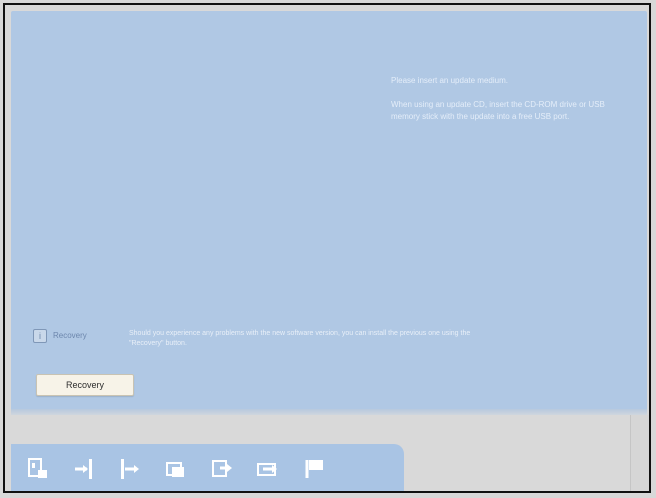 The width and height of the screenshot is (656, 498). I want to click on copy-icon, so click(176, 469).